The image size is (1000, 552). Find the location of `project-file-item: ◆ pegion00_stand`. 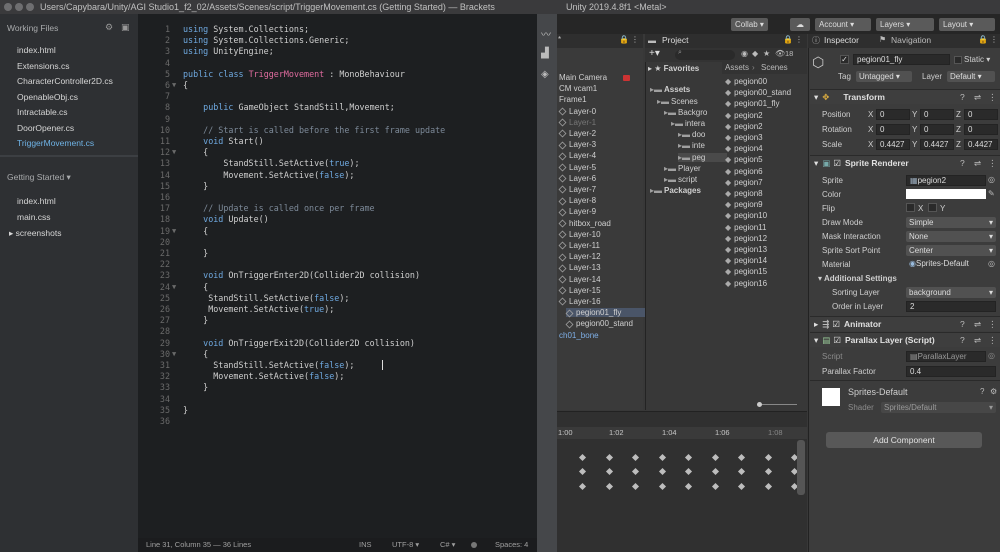

project-file-item: ◆ pegion00_stand is located at coordinates (758, 92).